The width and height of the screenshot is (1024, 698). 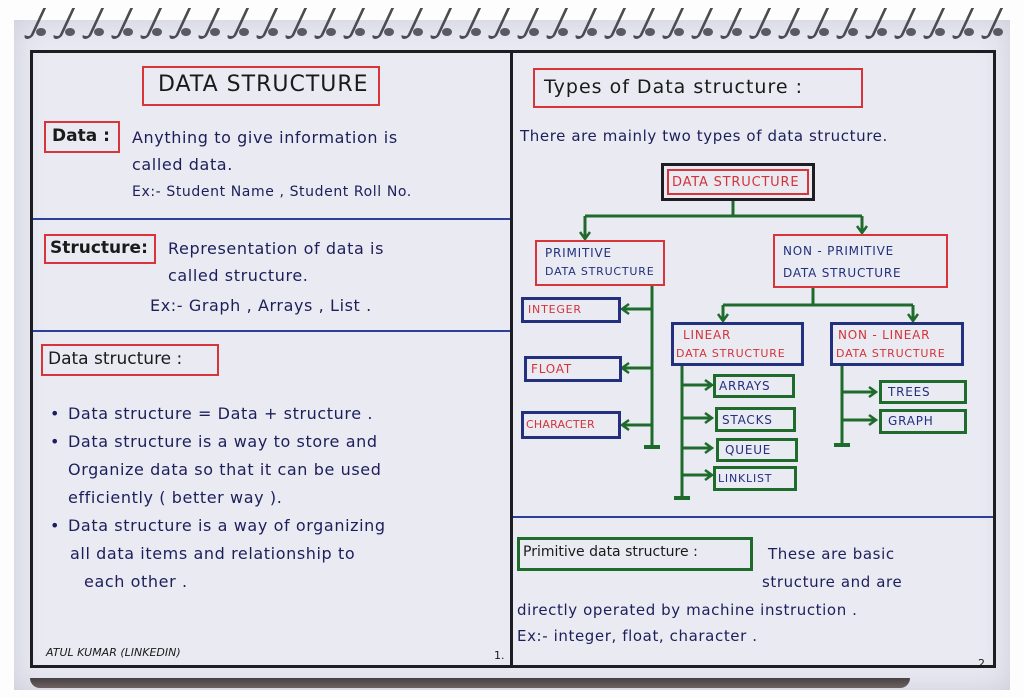 I want to click on linear-child-label: LINKLIST, so click(x=745, y=478).